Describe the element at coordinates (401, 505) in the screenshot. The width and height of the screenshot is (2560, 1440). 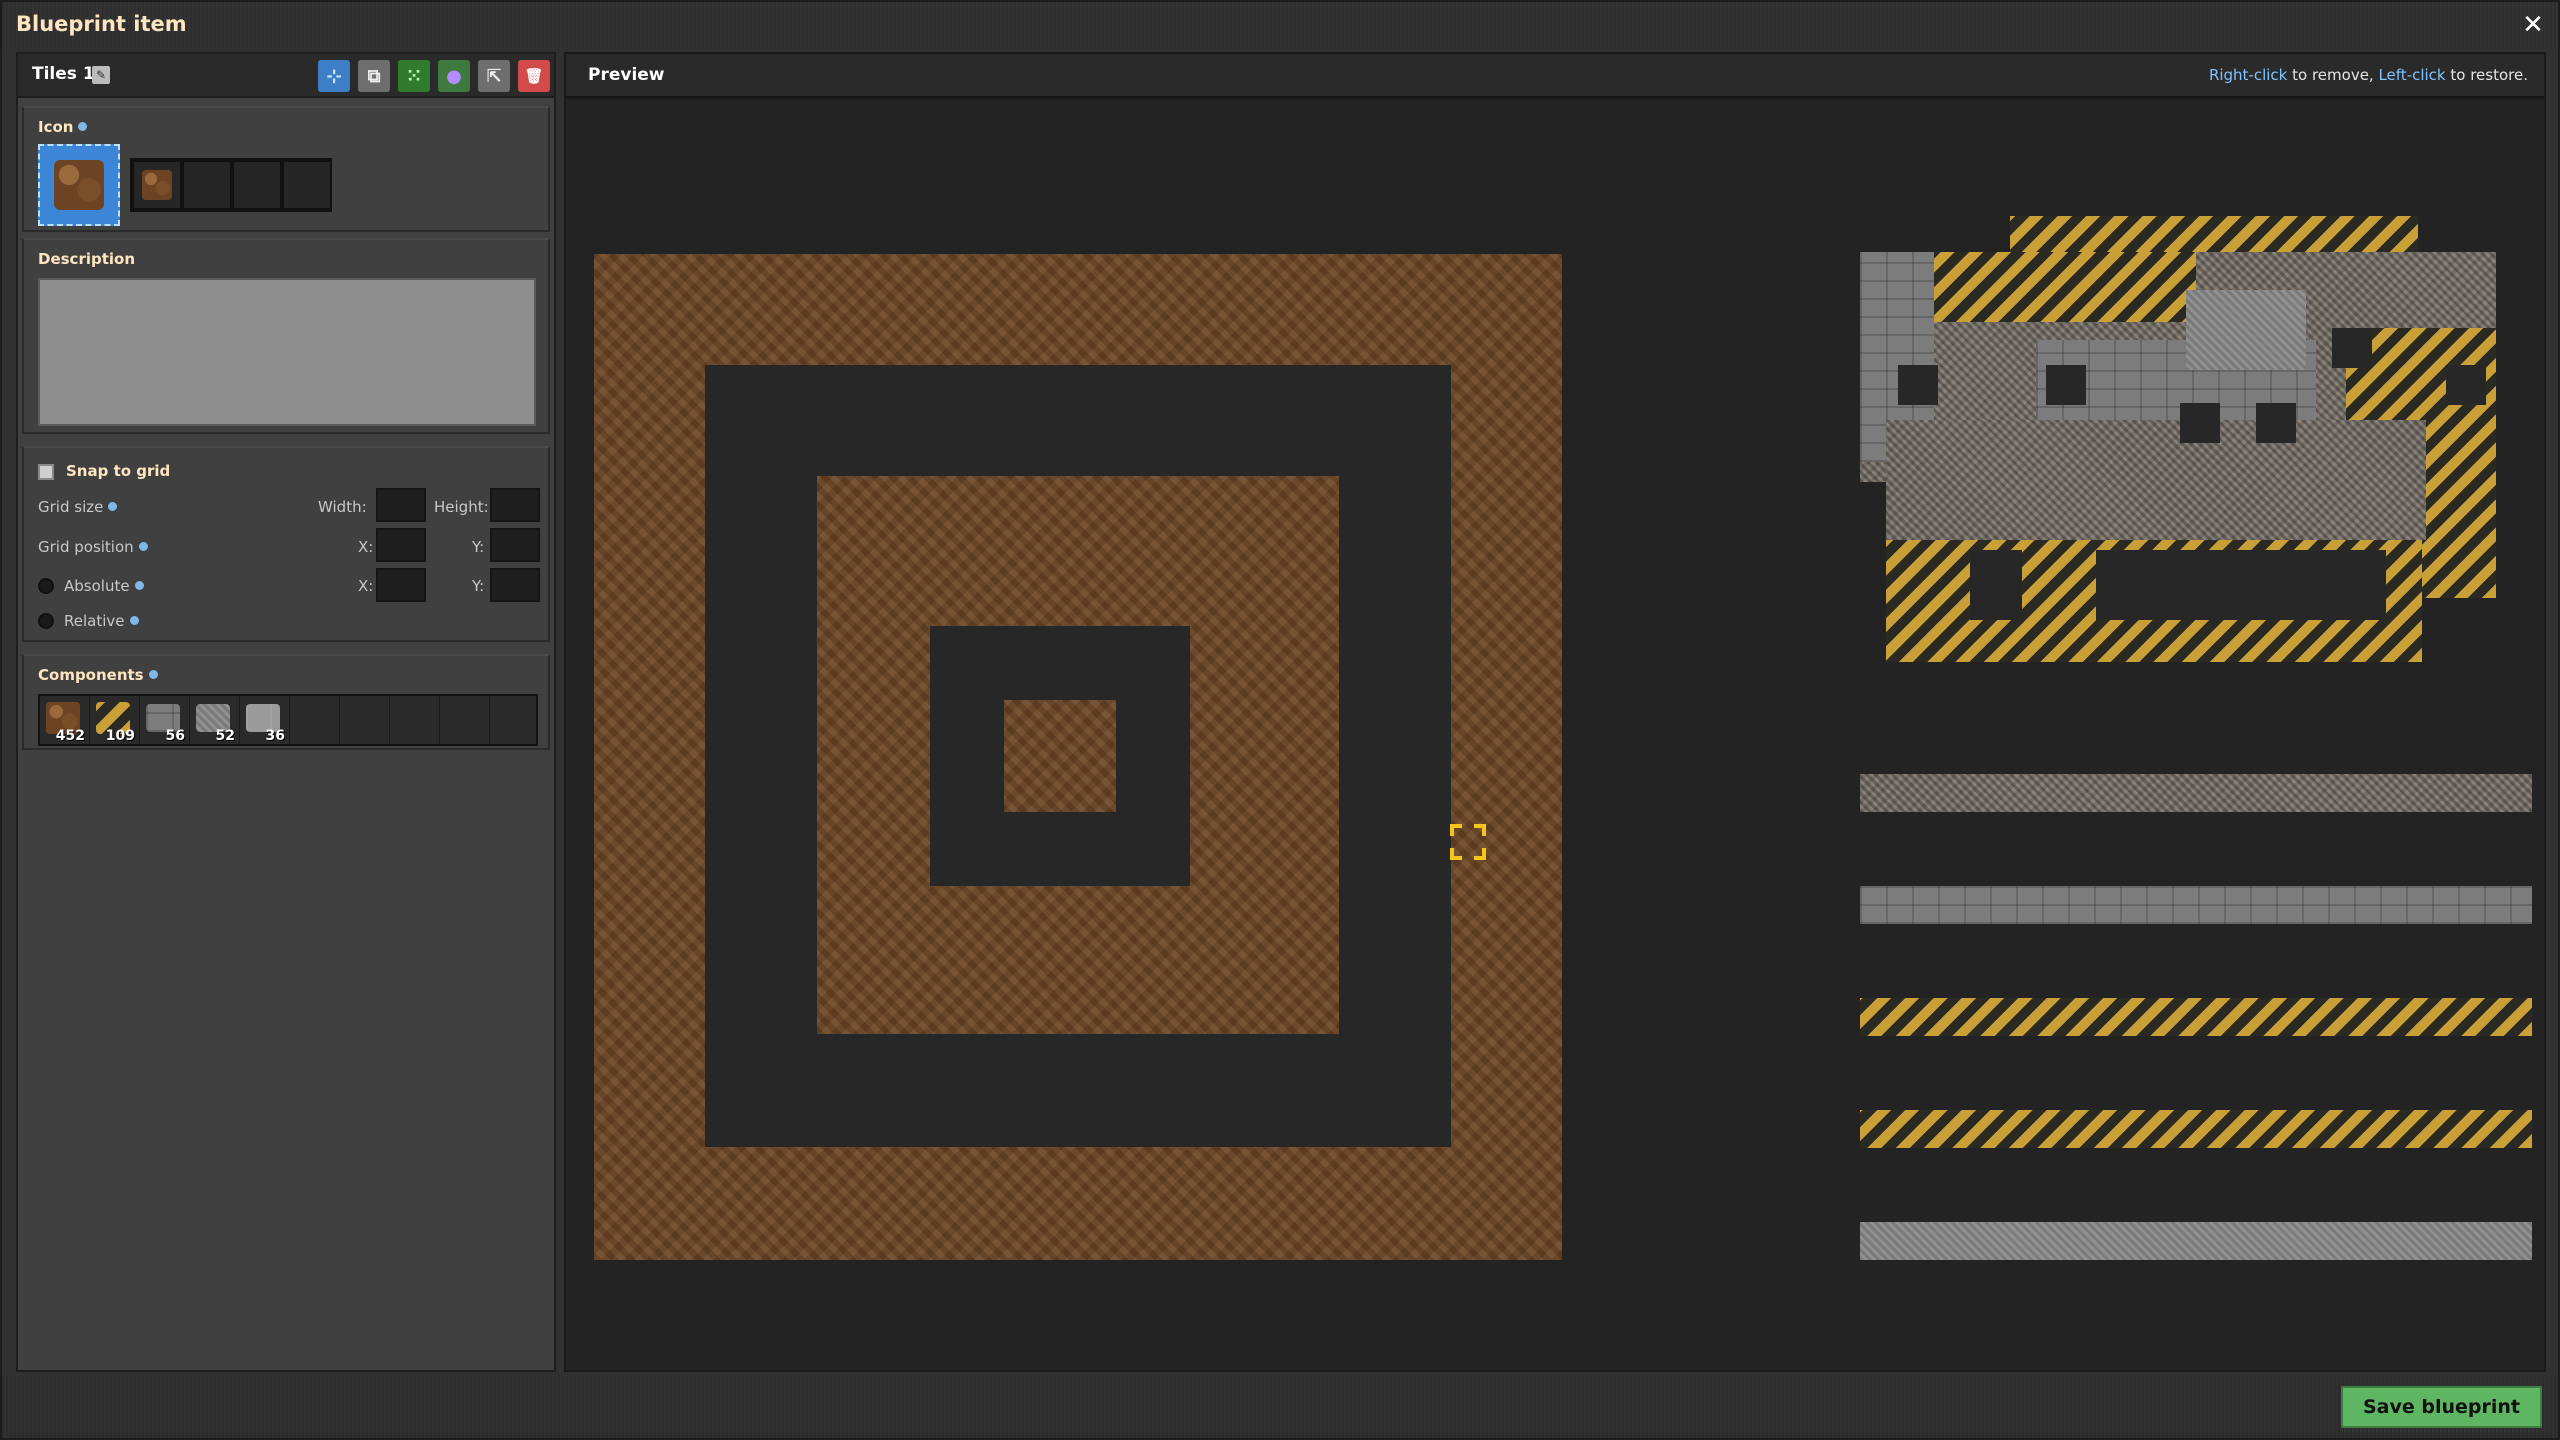
I see `grid-width-input` at that location.